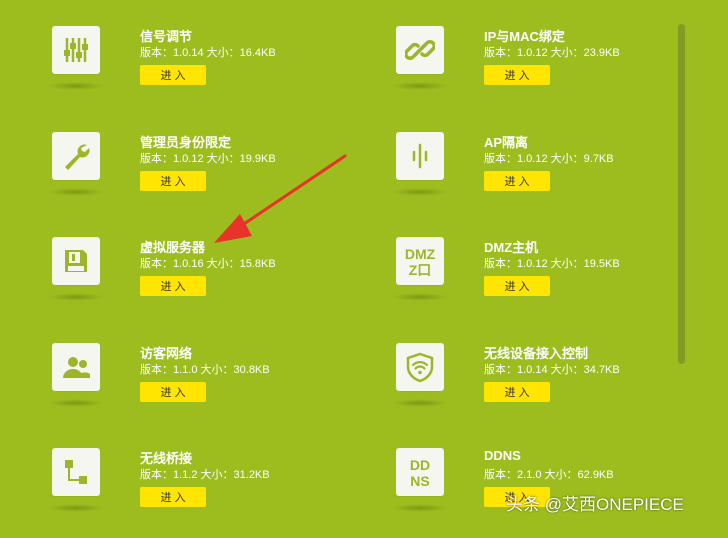  I want to click on plugin-title: DDNS, so click(502, 455).